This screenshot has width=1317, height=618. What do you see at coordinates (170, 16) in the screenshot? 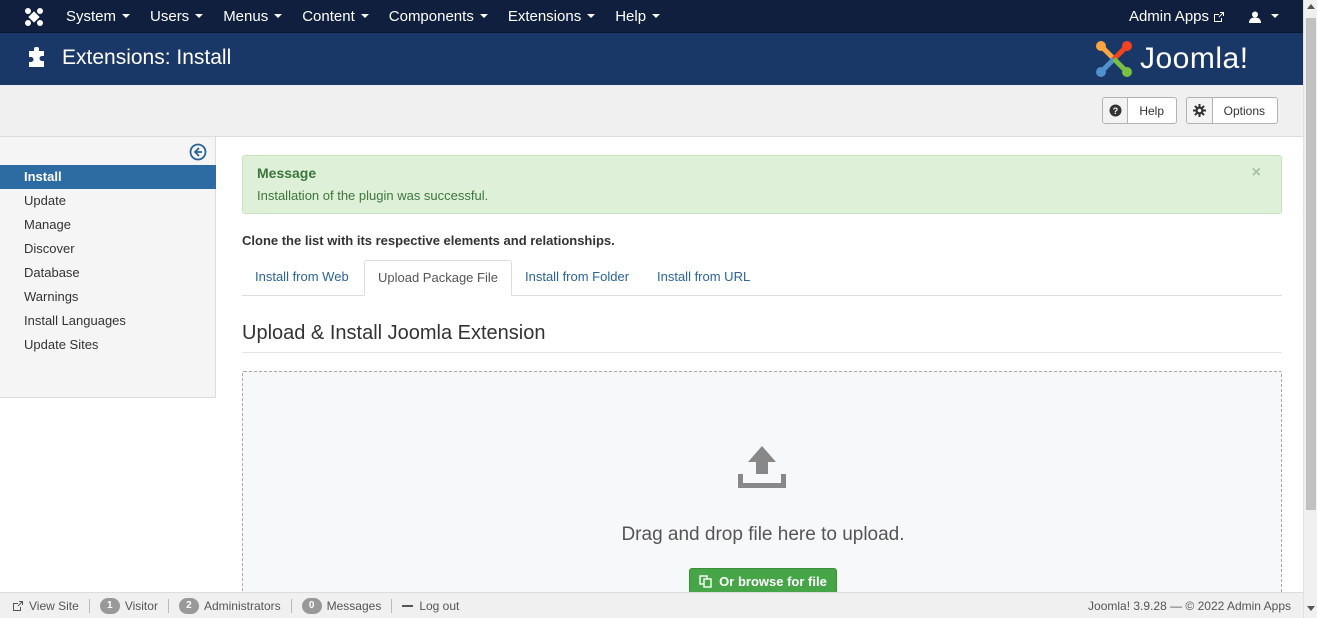
I see `menu-users-label: Users` at bounding box center [170, 16].